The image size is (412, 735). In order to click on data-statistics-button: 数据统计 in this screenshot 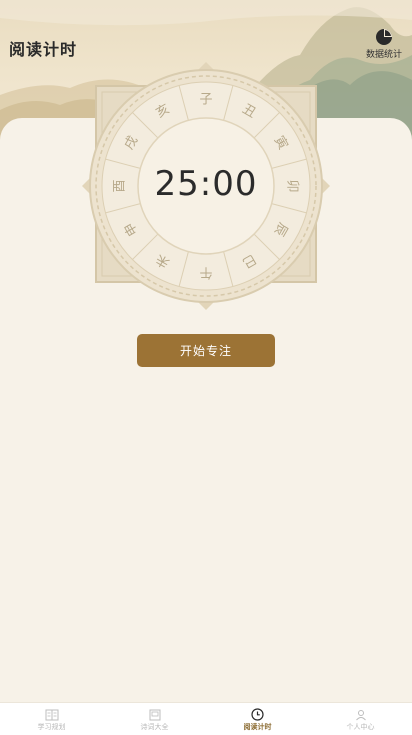, I will do `click(384, 46)`.